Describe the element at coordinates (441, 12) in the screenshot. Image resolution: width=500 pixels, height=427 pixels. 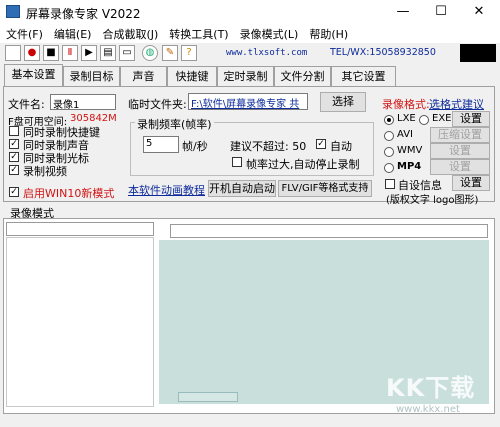
I see `maximize-button: ☐` at that location.